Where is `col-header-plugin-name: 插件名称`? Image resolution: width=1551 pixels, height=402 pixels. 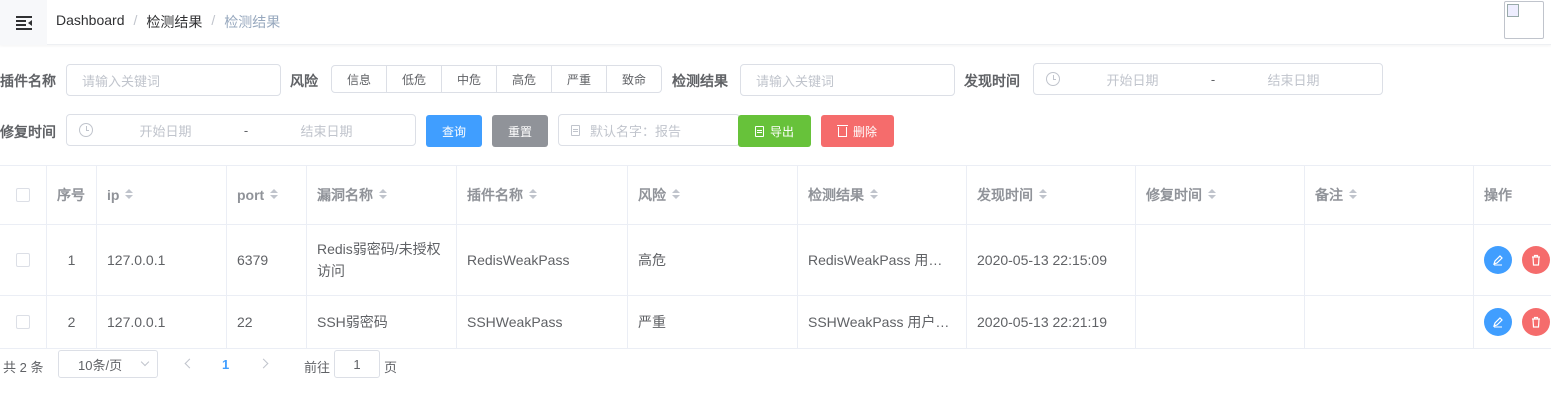 col-header-plugin-name: 插件名称 is located at coordinates (542, 195).